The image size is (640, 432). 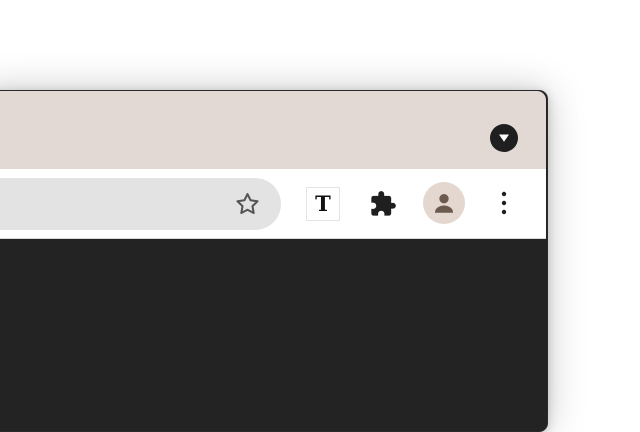 I want to click on profile-button, so click(x=444, y=203).